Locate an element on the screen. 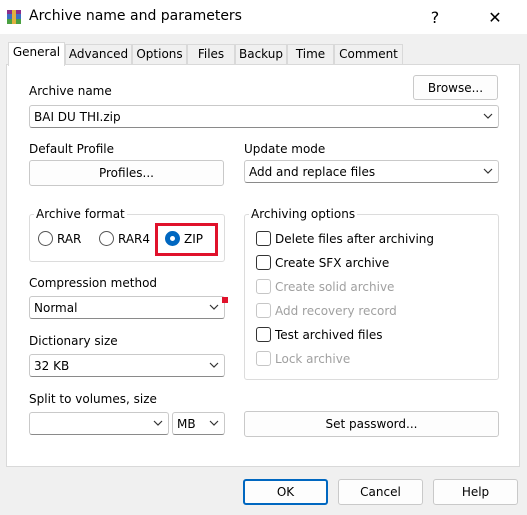  tab-files: Files is located at coordinates (211, 54).